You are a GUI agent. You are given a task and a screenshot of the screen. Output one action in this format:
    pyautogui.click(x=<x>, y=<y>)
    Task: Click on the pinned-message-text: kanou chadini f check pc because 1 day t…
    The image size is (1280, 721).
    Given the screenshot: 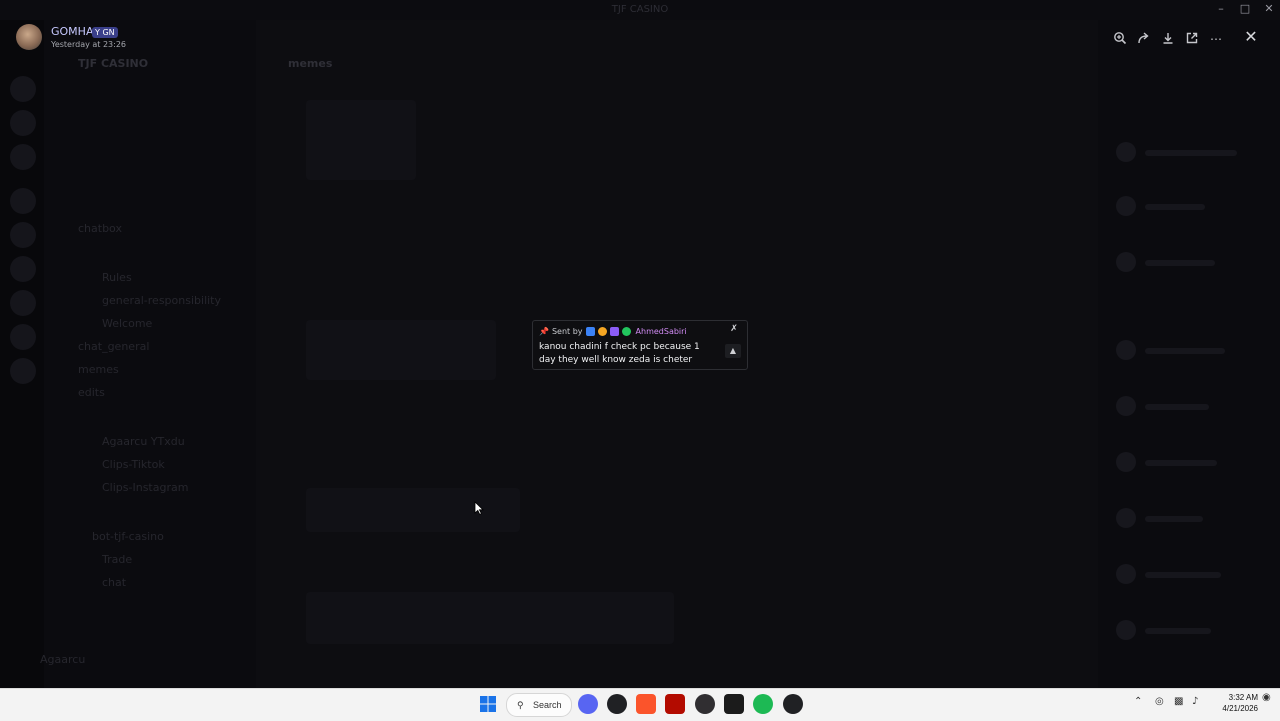 What is the action you would take?
    pyautogui.click(x=619, y=353)
    